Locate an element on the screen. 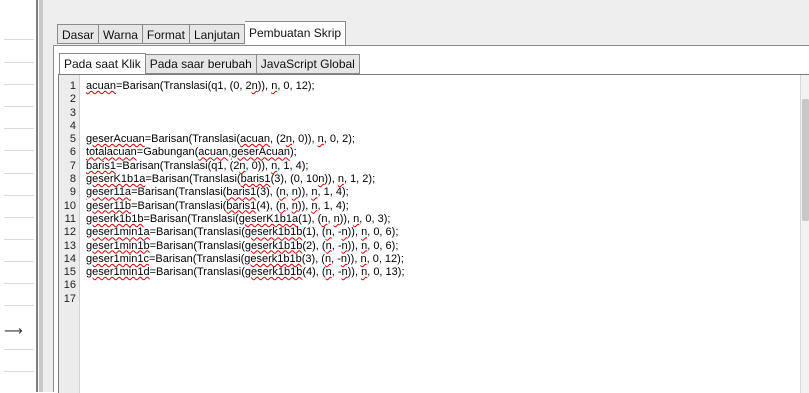  line-number: 17 is located at coordinates (69, 298).